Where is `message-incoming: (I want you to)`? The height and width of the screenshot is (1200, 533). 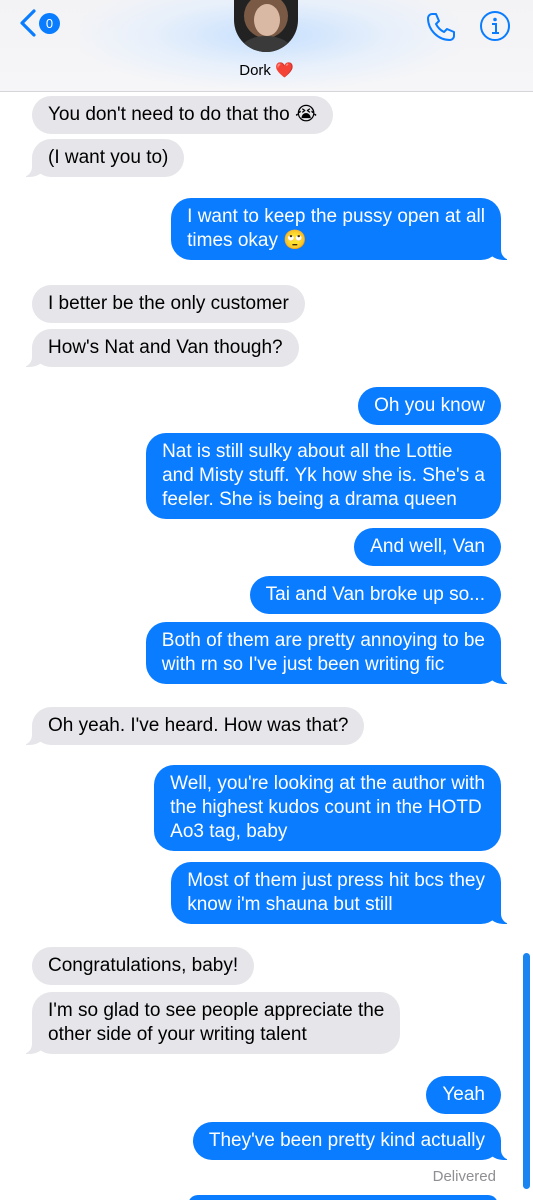
message-incoming: (I want you to) is located at coordinates (103, 158).